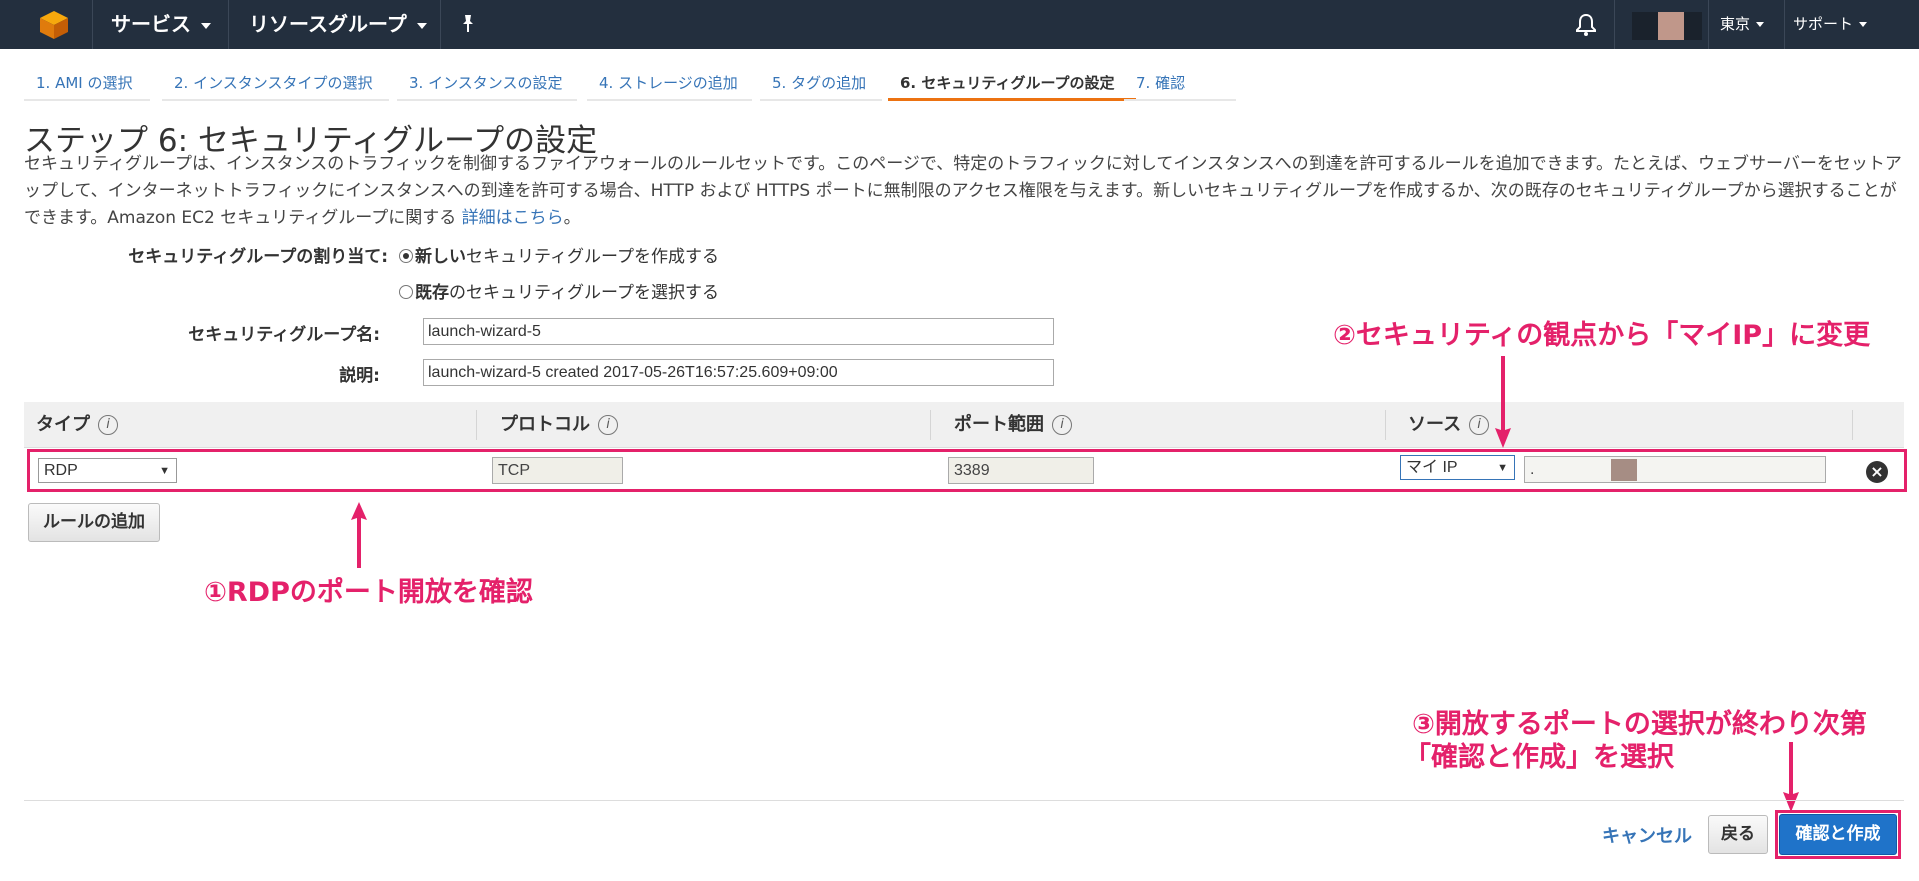 The height and width of the screenshot is (881, 1919). Describe the element at coordinates (468, 26) in the screenshot. I see `pin-icon` at that location.